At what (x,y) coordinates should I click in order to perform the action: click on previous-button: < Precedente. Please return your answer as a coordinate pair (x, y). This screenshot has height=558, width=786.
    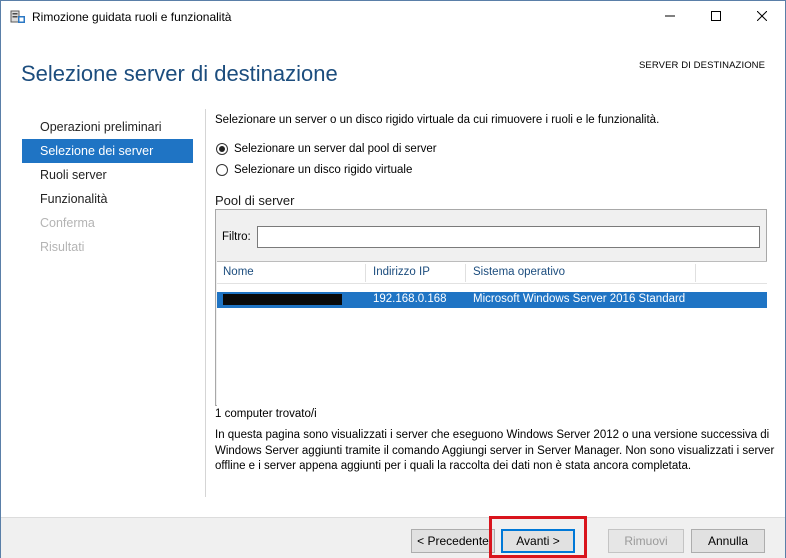
    Looking at the image, I should click on (453, 541).